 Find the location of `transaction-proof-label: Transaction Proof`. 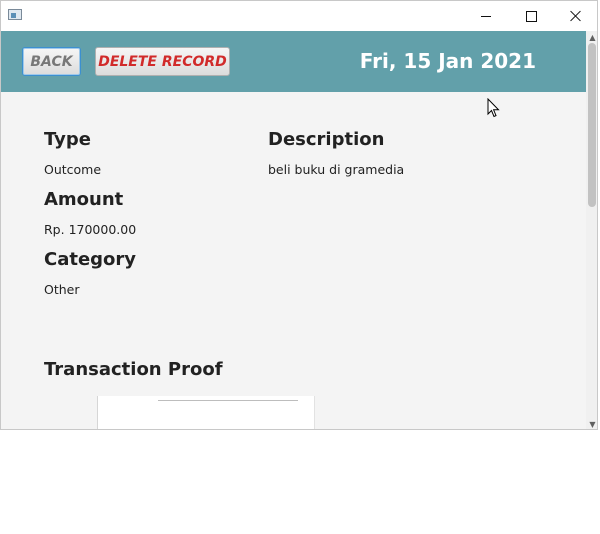

transaction-proof-label: Transaction Proof is located at coordinates (133, 369).